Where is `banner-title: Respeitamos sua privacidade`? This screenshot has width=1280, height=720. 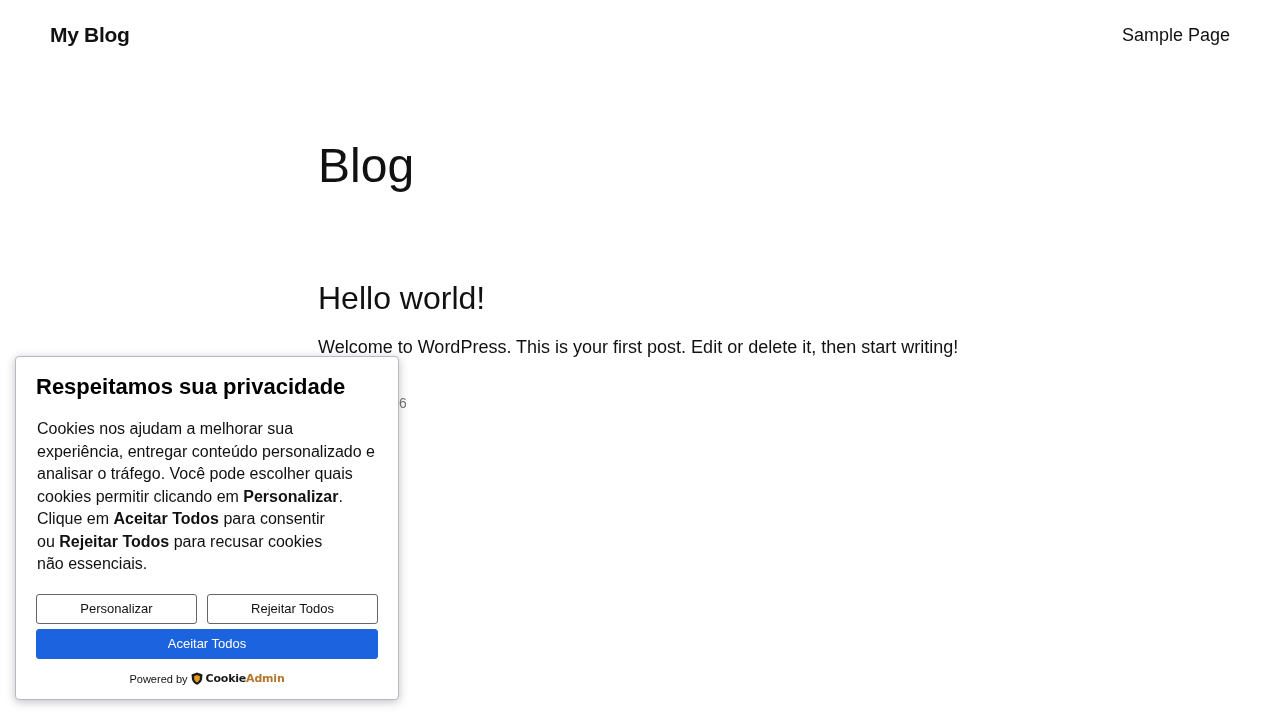
banner-title: Respeitamos sua privacidade is located at coordinates (191, 387).